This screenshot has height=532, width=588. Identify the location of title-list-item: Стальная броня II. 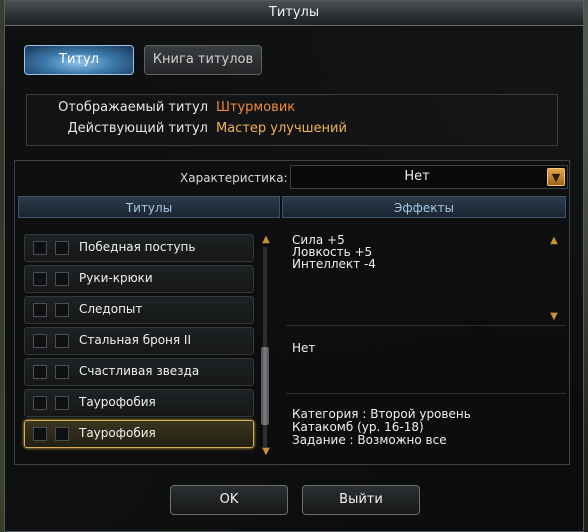
(139, 341).